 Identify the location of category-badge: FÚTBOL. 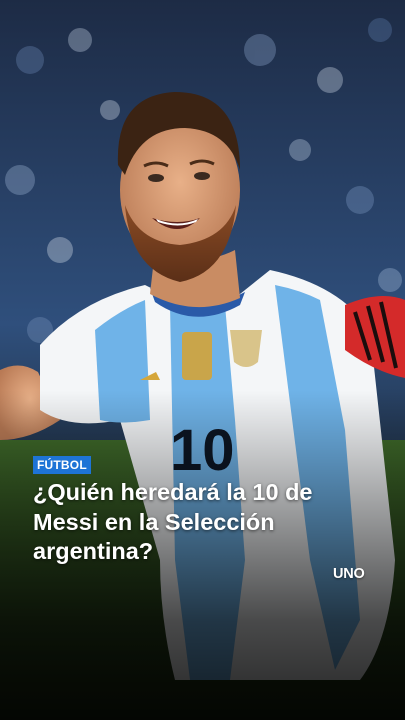
(62, 465).